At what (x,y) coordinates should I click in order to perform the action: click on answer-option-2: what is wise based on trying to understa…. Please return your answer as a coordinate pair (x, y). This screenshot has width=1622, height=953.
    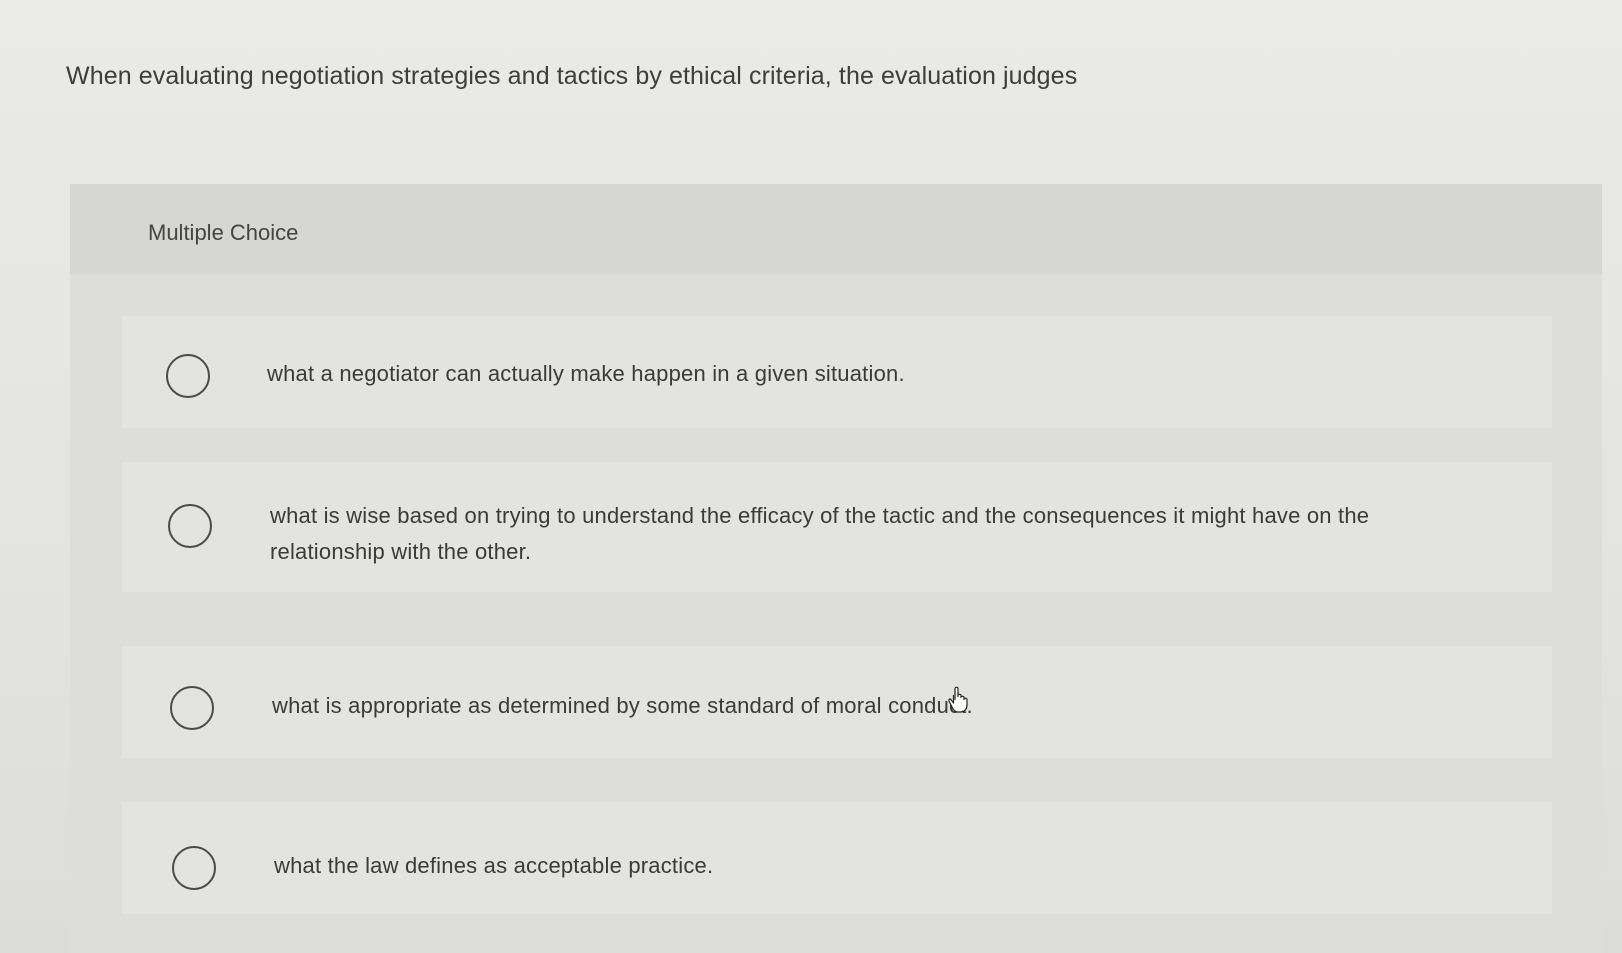
    Looking at the image, I should click on (837, 527).